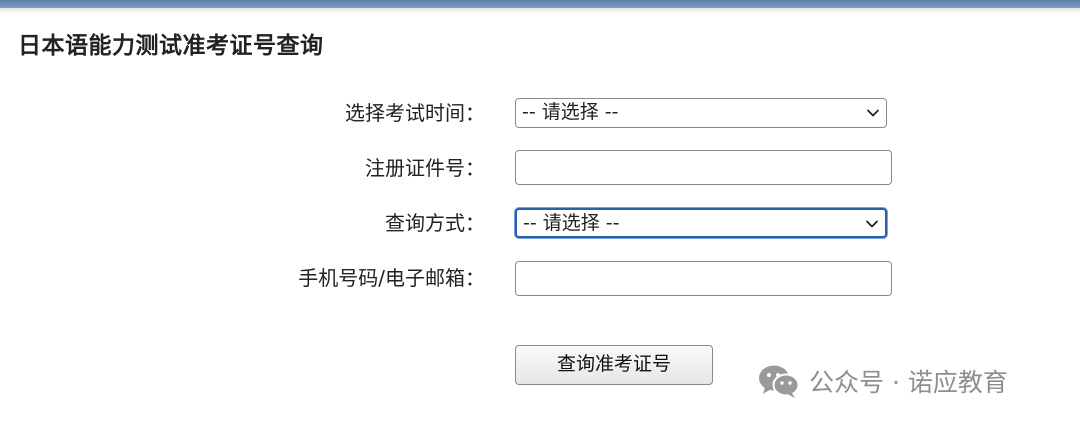 This screenshot has width=1080, height=425. What do you see at coordinates (614, 365) in the screenshot?
I see `query-admission-number-button: 查询准考证号` at bounding box center [614, 365].